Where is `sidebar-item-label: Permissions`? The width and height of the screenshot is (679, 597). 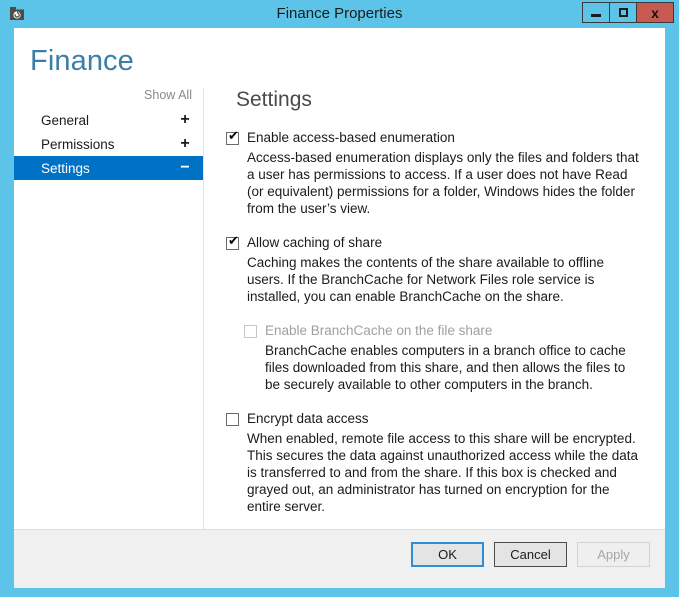 sidebar-item-label: Permissions is located at coordinates (78, 144).